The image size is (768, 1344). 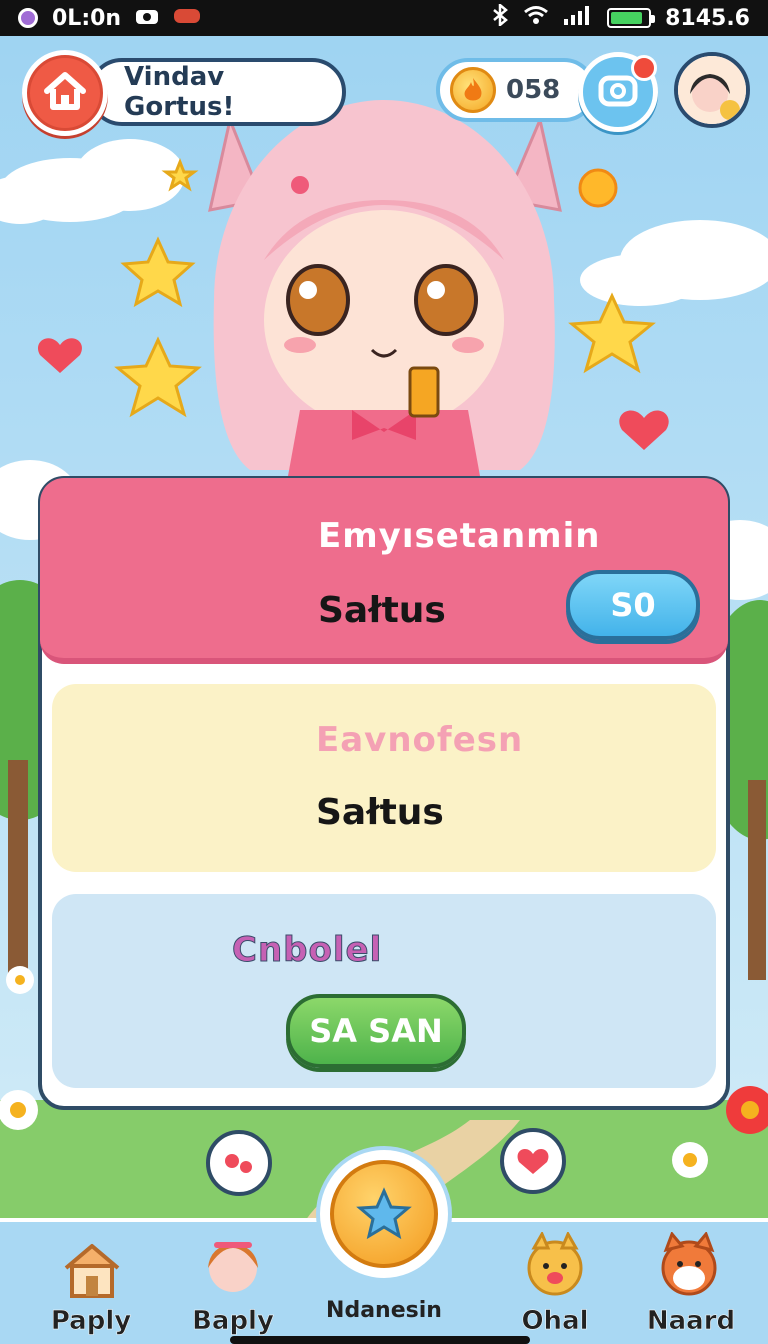 What do you see at coordinates (187, 18) in the screenshot?
I see `game-icon` at bounding box center [187, 18].